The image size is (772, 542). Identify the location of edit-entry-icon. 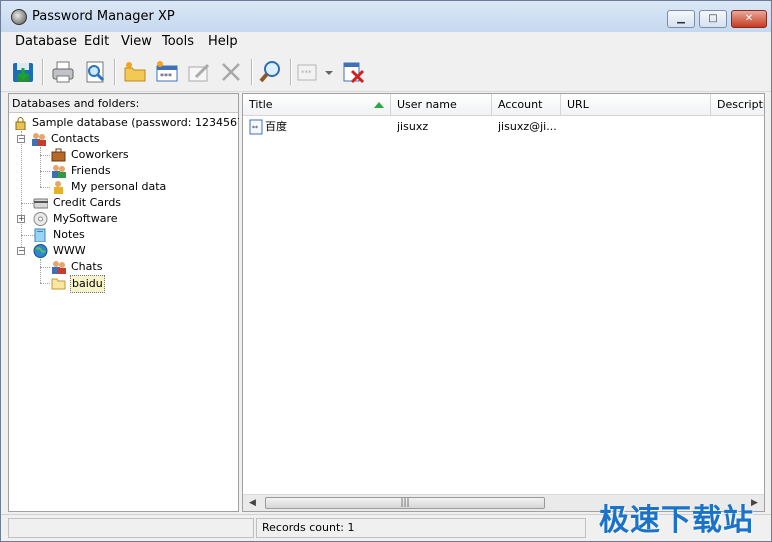
(199, 72).